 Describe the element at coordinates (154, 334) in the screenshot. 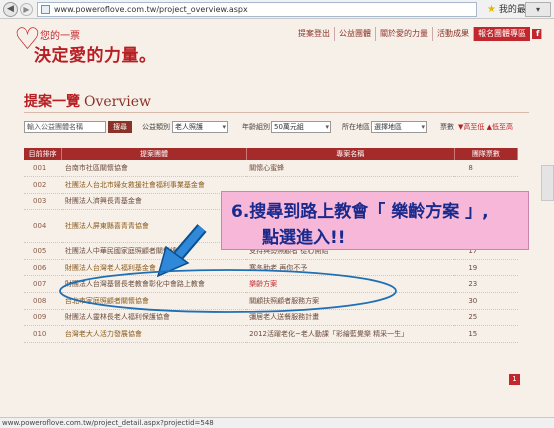

I see `organization-link: 台灣老大人活力發展協會` at that location.